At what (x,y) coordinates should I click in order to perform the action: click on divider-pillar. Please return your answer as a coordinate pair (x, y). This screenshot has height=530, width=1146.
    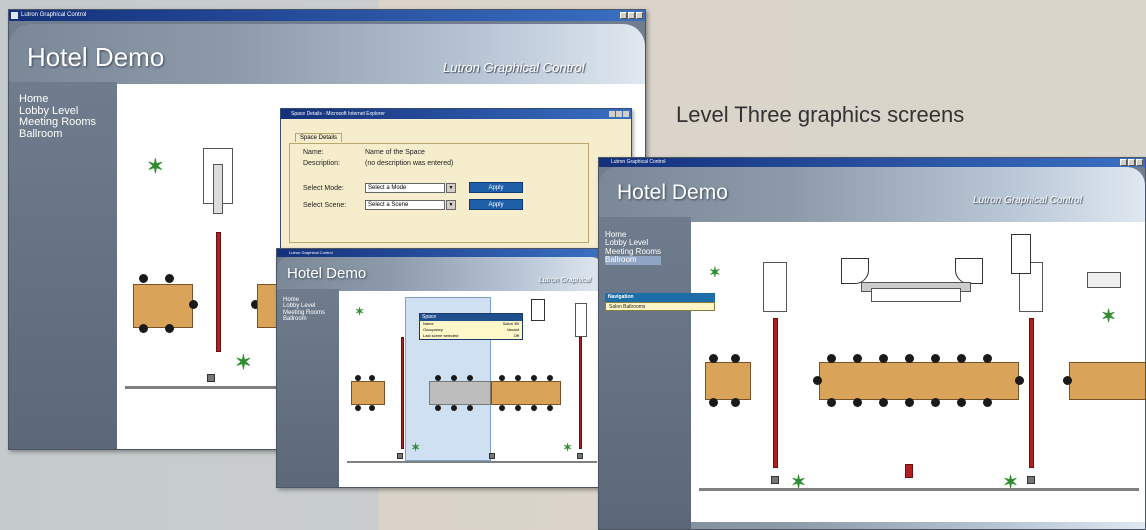
    Looking at the image, I should click on (909, 471).